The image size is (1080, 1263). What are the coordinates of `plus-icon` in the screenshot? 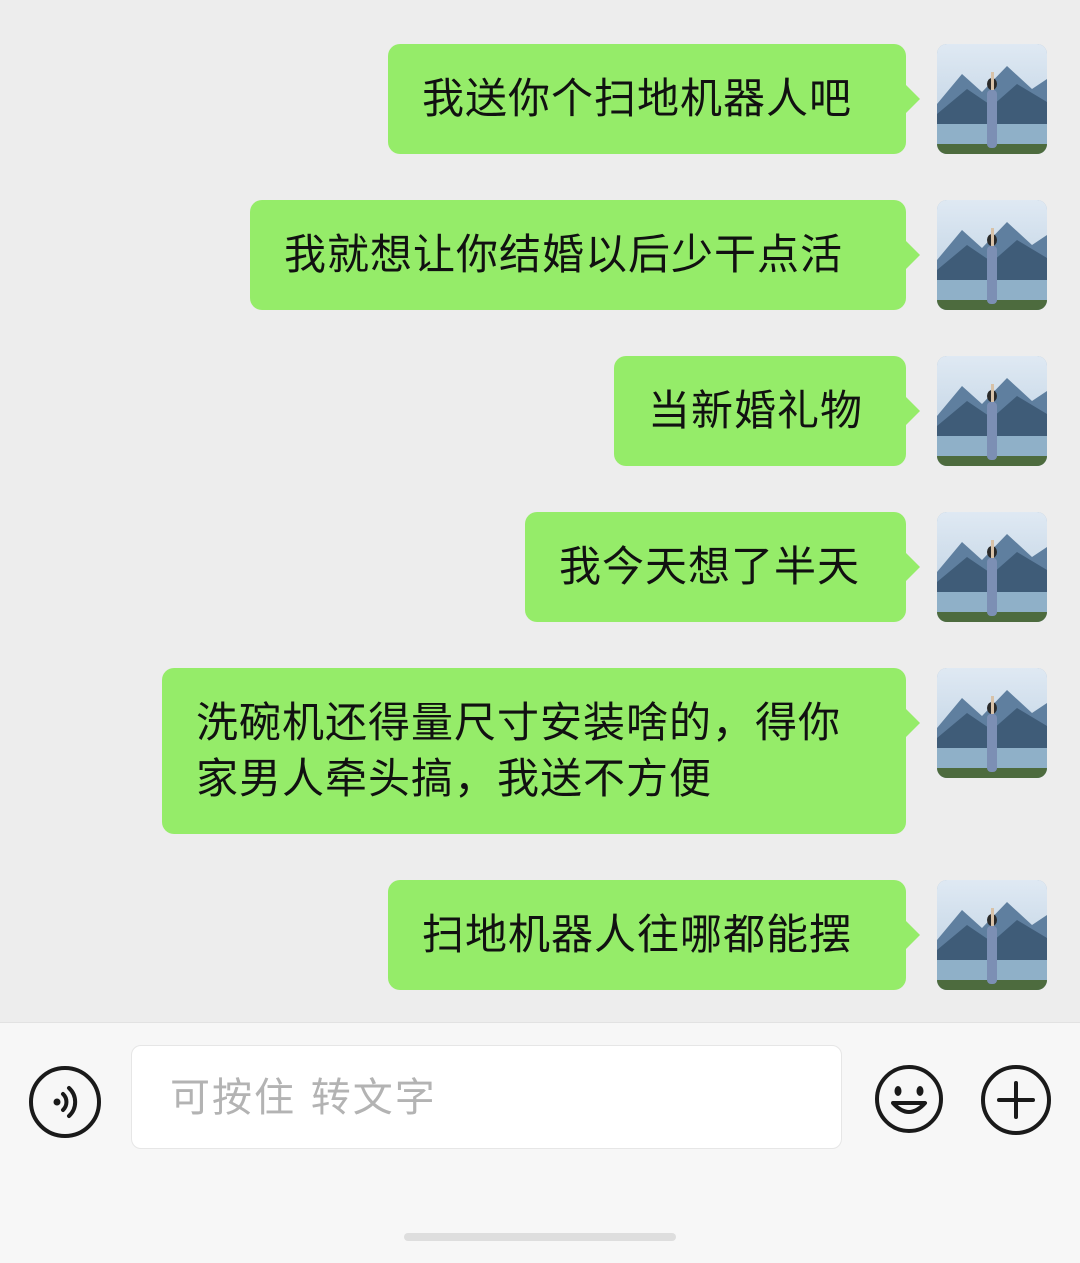 It's located at (1016, 1100).